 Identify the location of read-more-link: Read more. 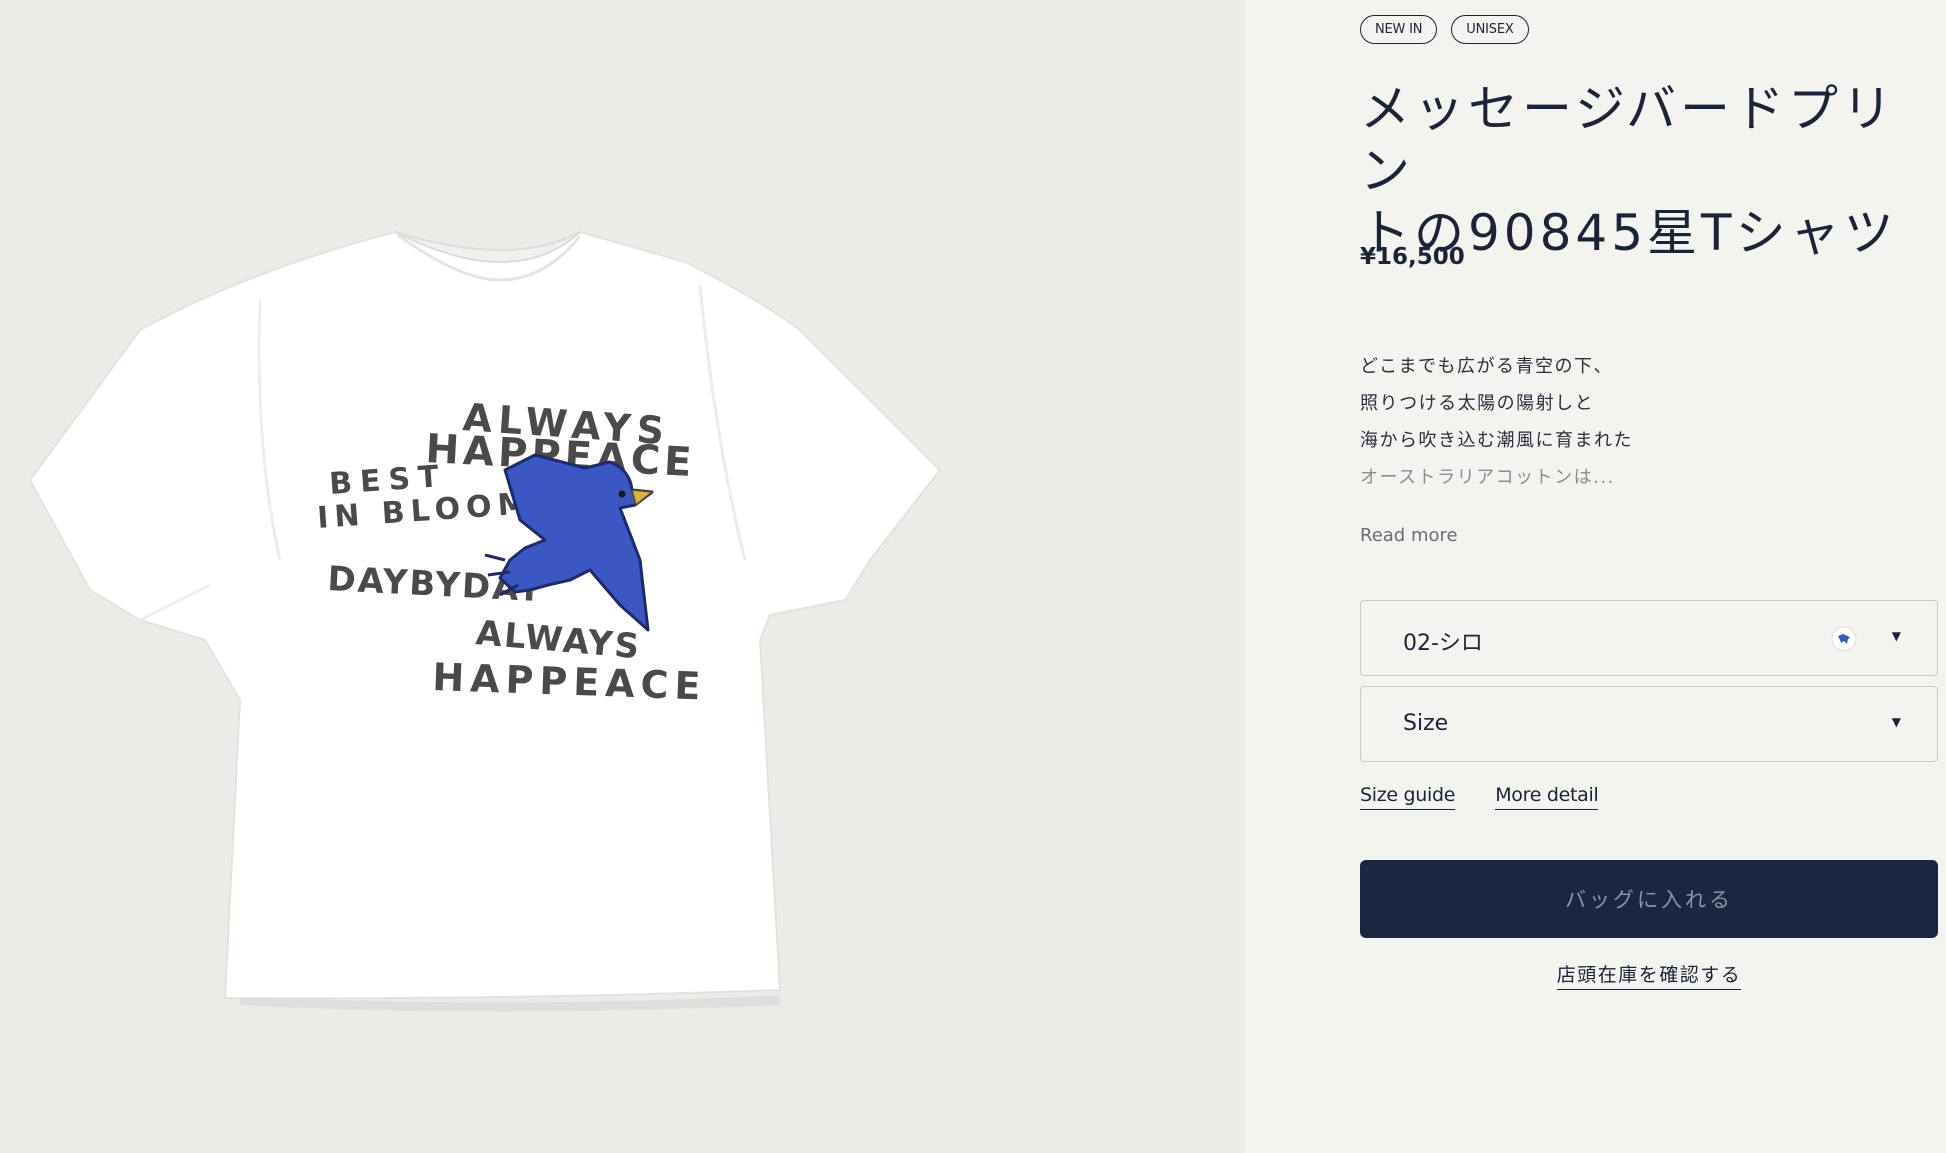
(1409, 535).